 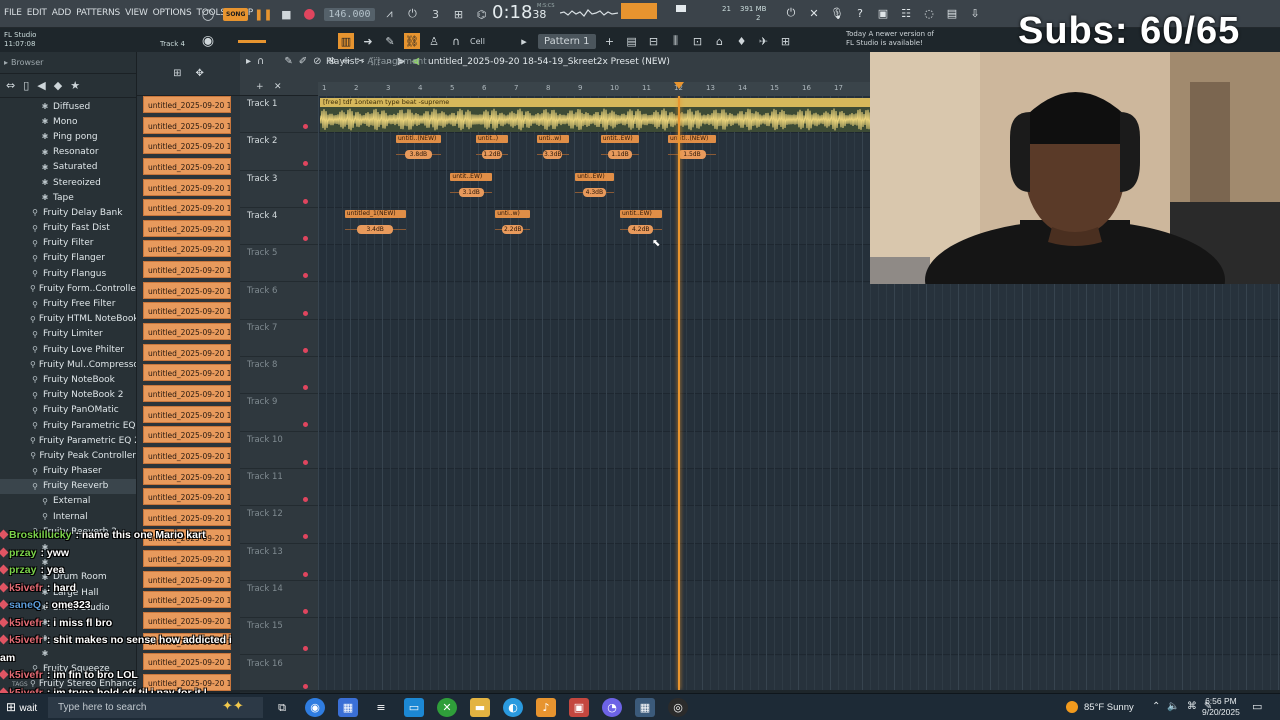 I want to click on browser-item: ✱ Tape, so click(x=68, y=197).